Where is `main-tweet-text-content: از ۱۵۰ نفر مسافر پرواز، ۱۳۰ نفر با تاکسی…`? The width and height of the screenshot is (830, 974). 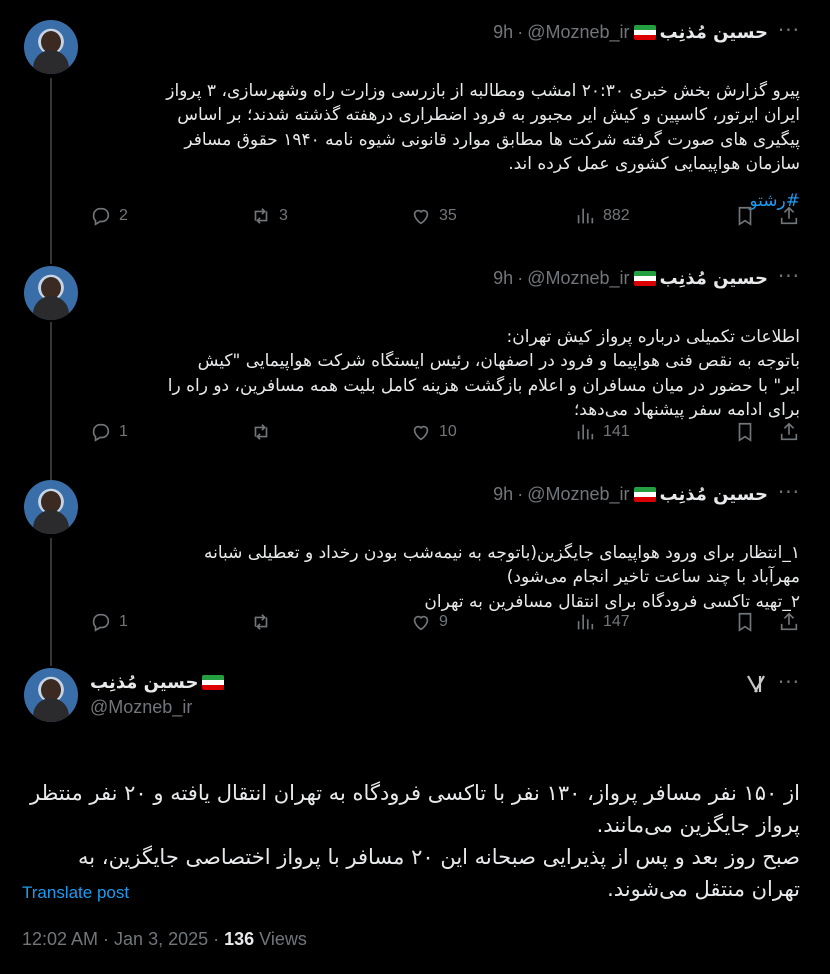 main-tweet-text-content: از ۱۵۰ نفر مسافر پرواز، ۱۳۰ نفر با تاکسی… is located at coordinates (415, 841).